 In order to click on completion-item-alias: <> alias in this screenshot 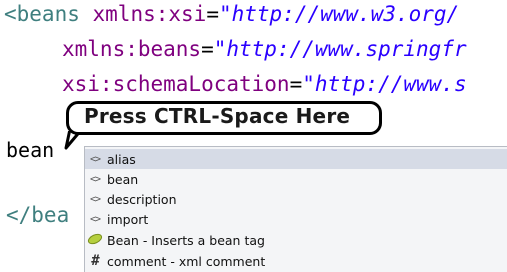, I will do `click(296, 159)`.